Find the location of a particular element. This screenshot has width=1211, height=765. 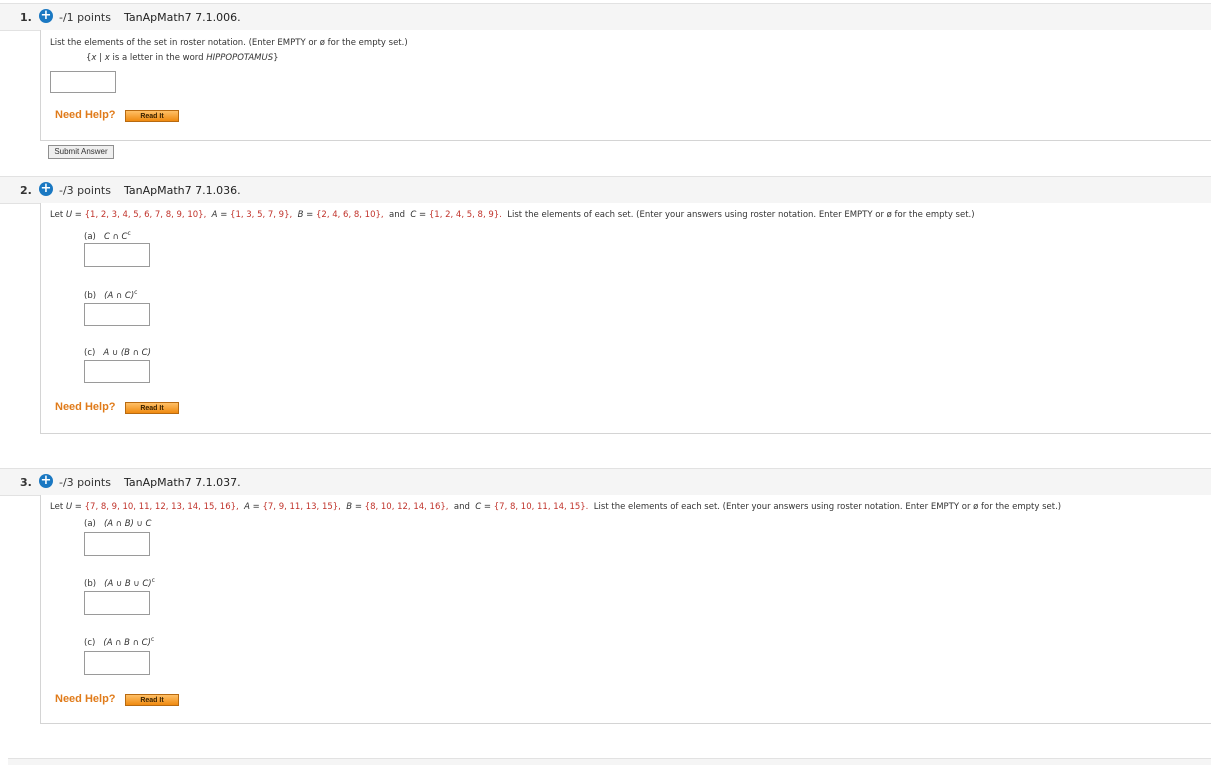

question-code: TanApMath7 7.1.036. is located at coordinates (182, 190).